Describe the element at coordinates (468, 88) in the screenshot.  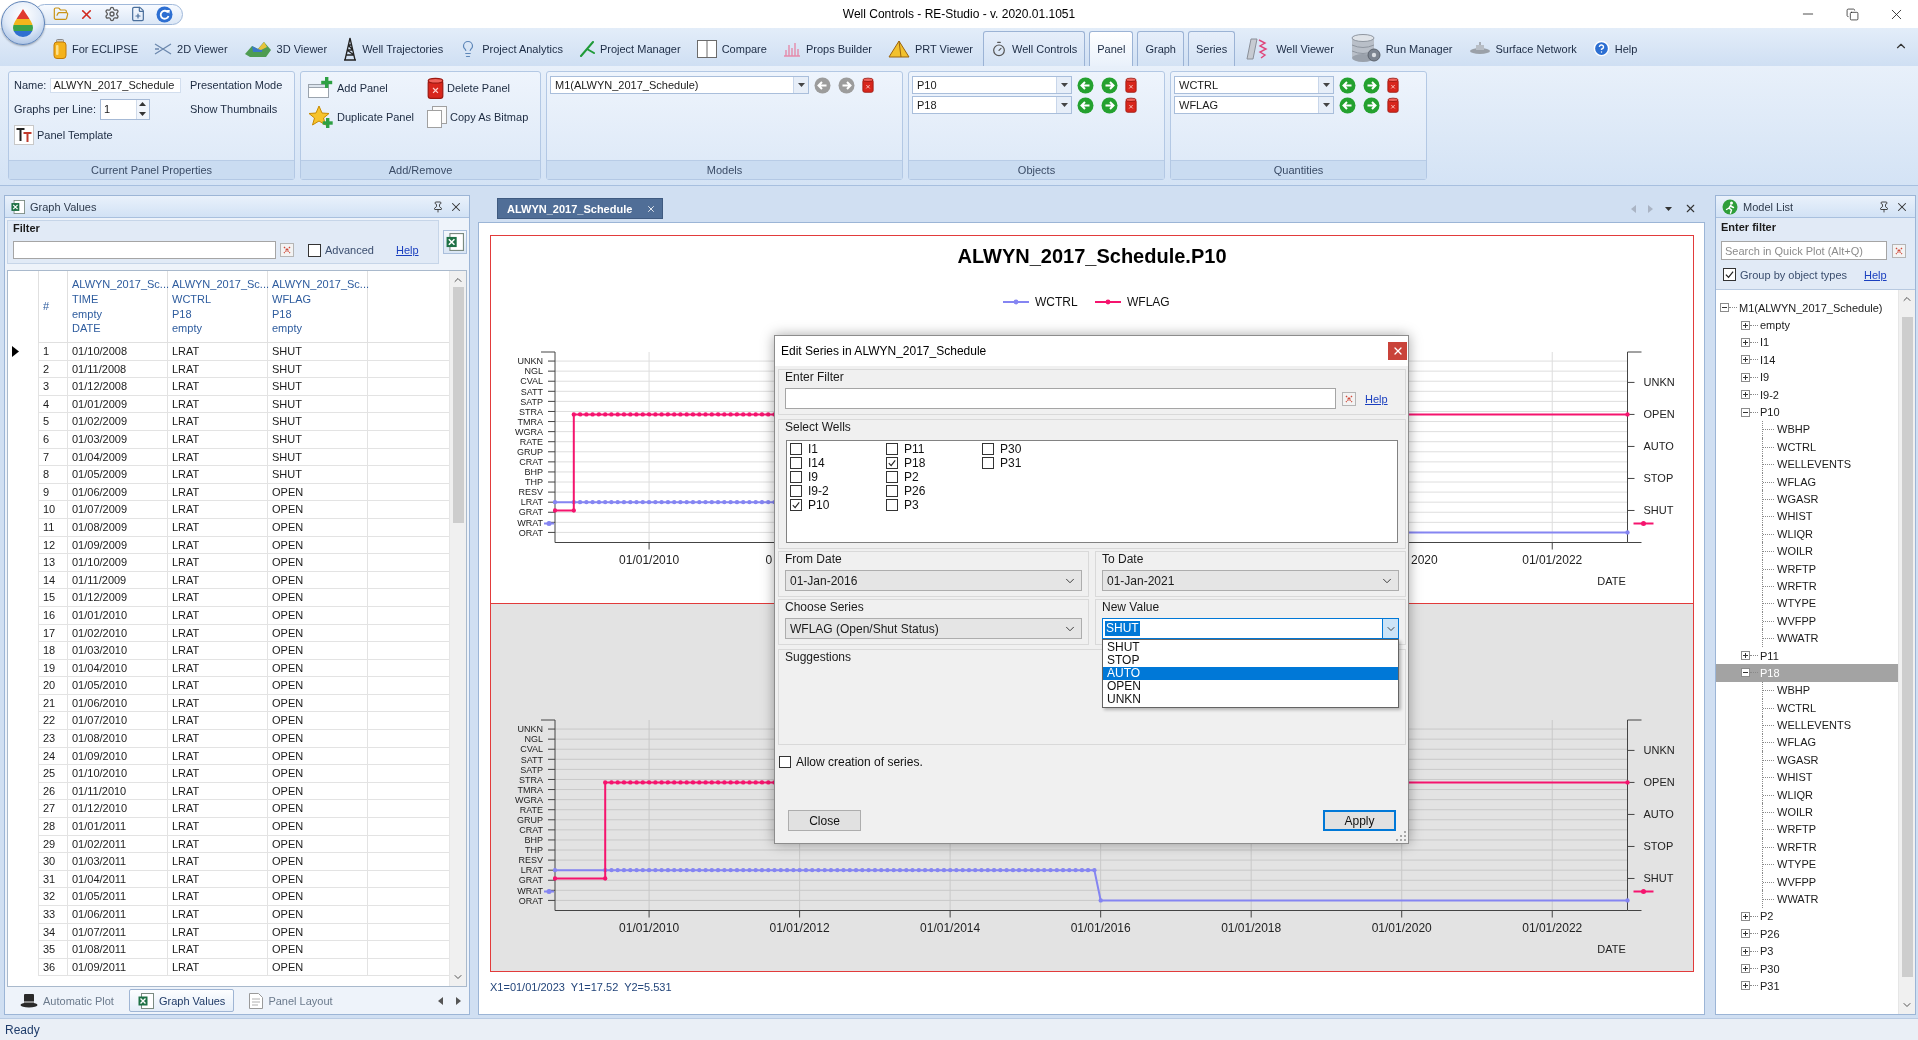
I see `ribbon-button: Delete Panel` at that location.